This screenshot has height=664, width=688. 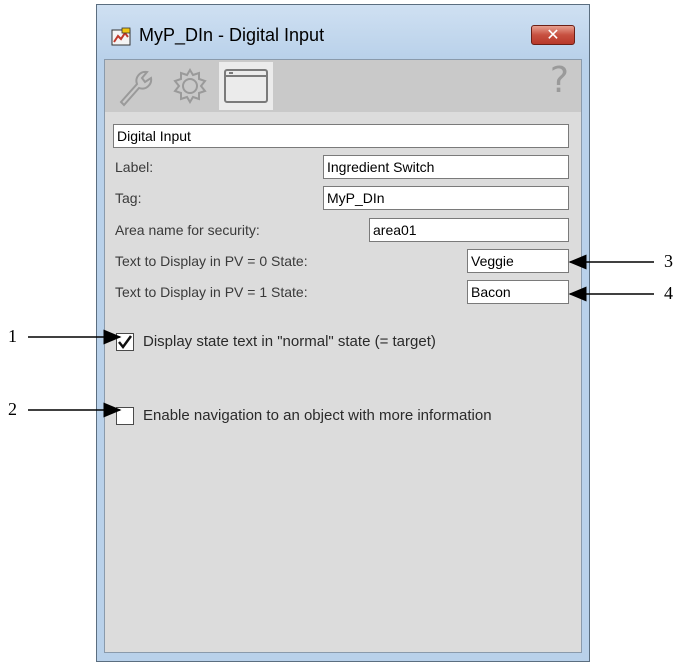 I want to click on callout-4: 4, so click(x=668, y=293).